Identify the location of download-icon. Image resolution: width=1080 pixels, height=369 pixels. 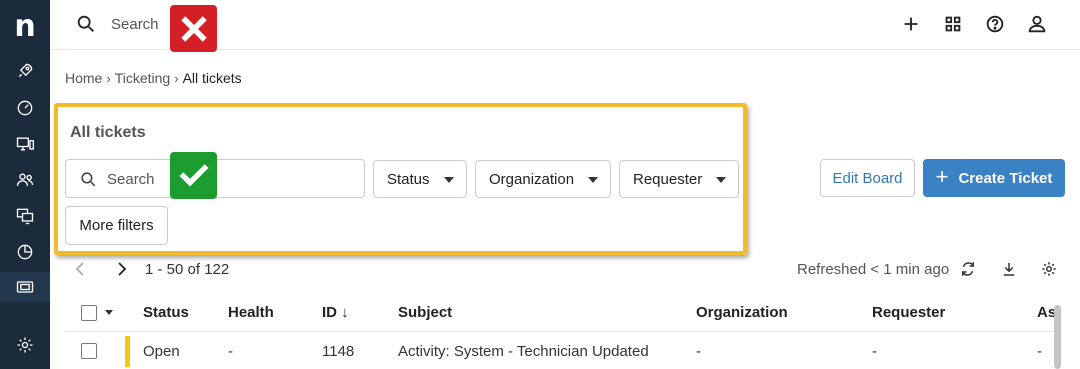
(1009, 269).